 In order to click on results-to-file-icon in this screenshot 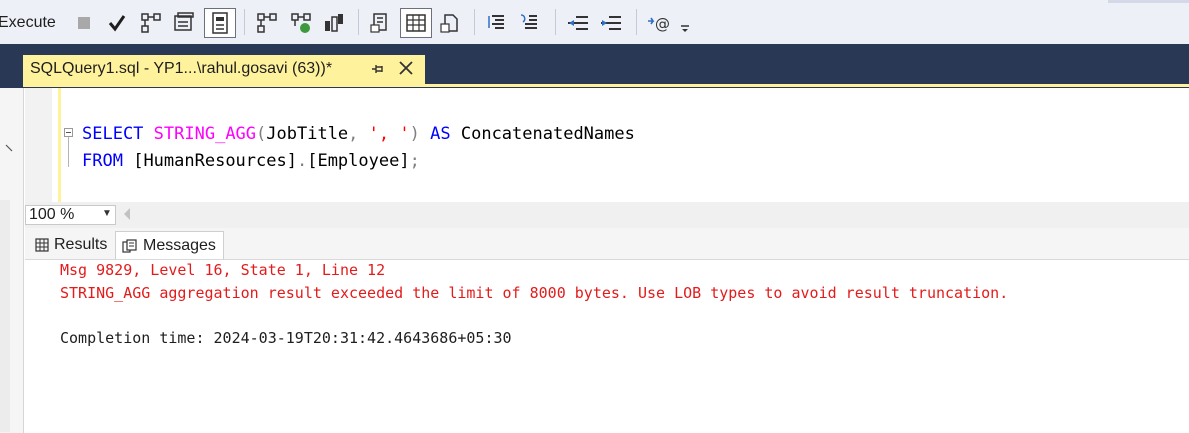, I will do `click(416, 23)`.